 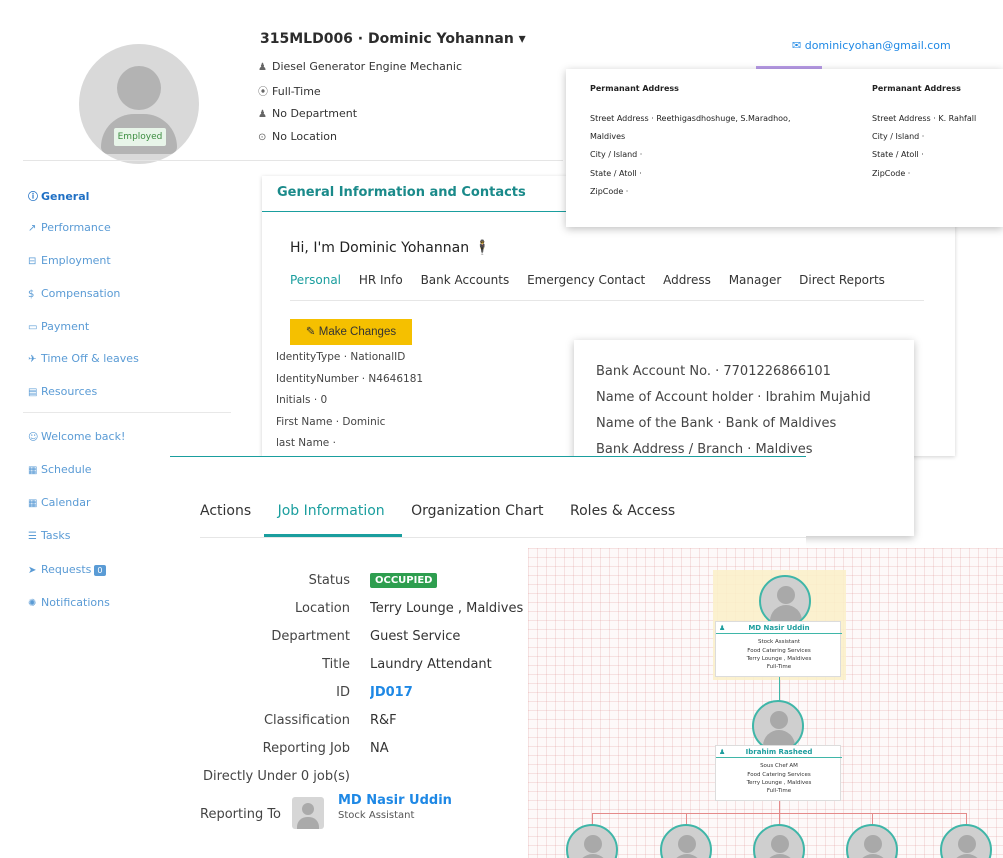 I want to click on smile-icon: ☺, so click(x=33, y=437).